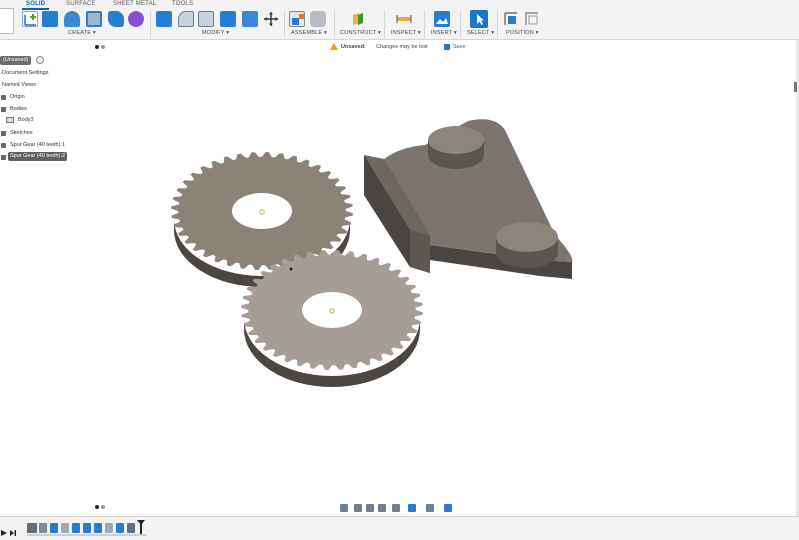 The width and height of the screenshot is (799, 540). I want to click on measure-icon, so click(404, 19).